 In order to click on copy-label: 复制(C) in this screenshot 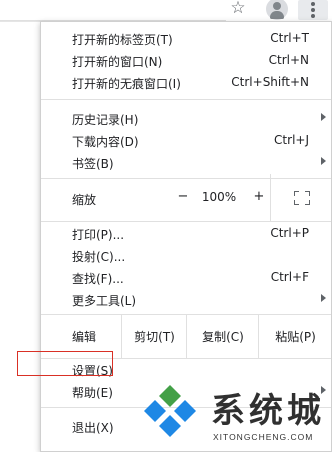, I will do `click(223, 337)`.